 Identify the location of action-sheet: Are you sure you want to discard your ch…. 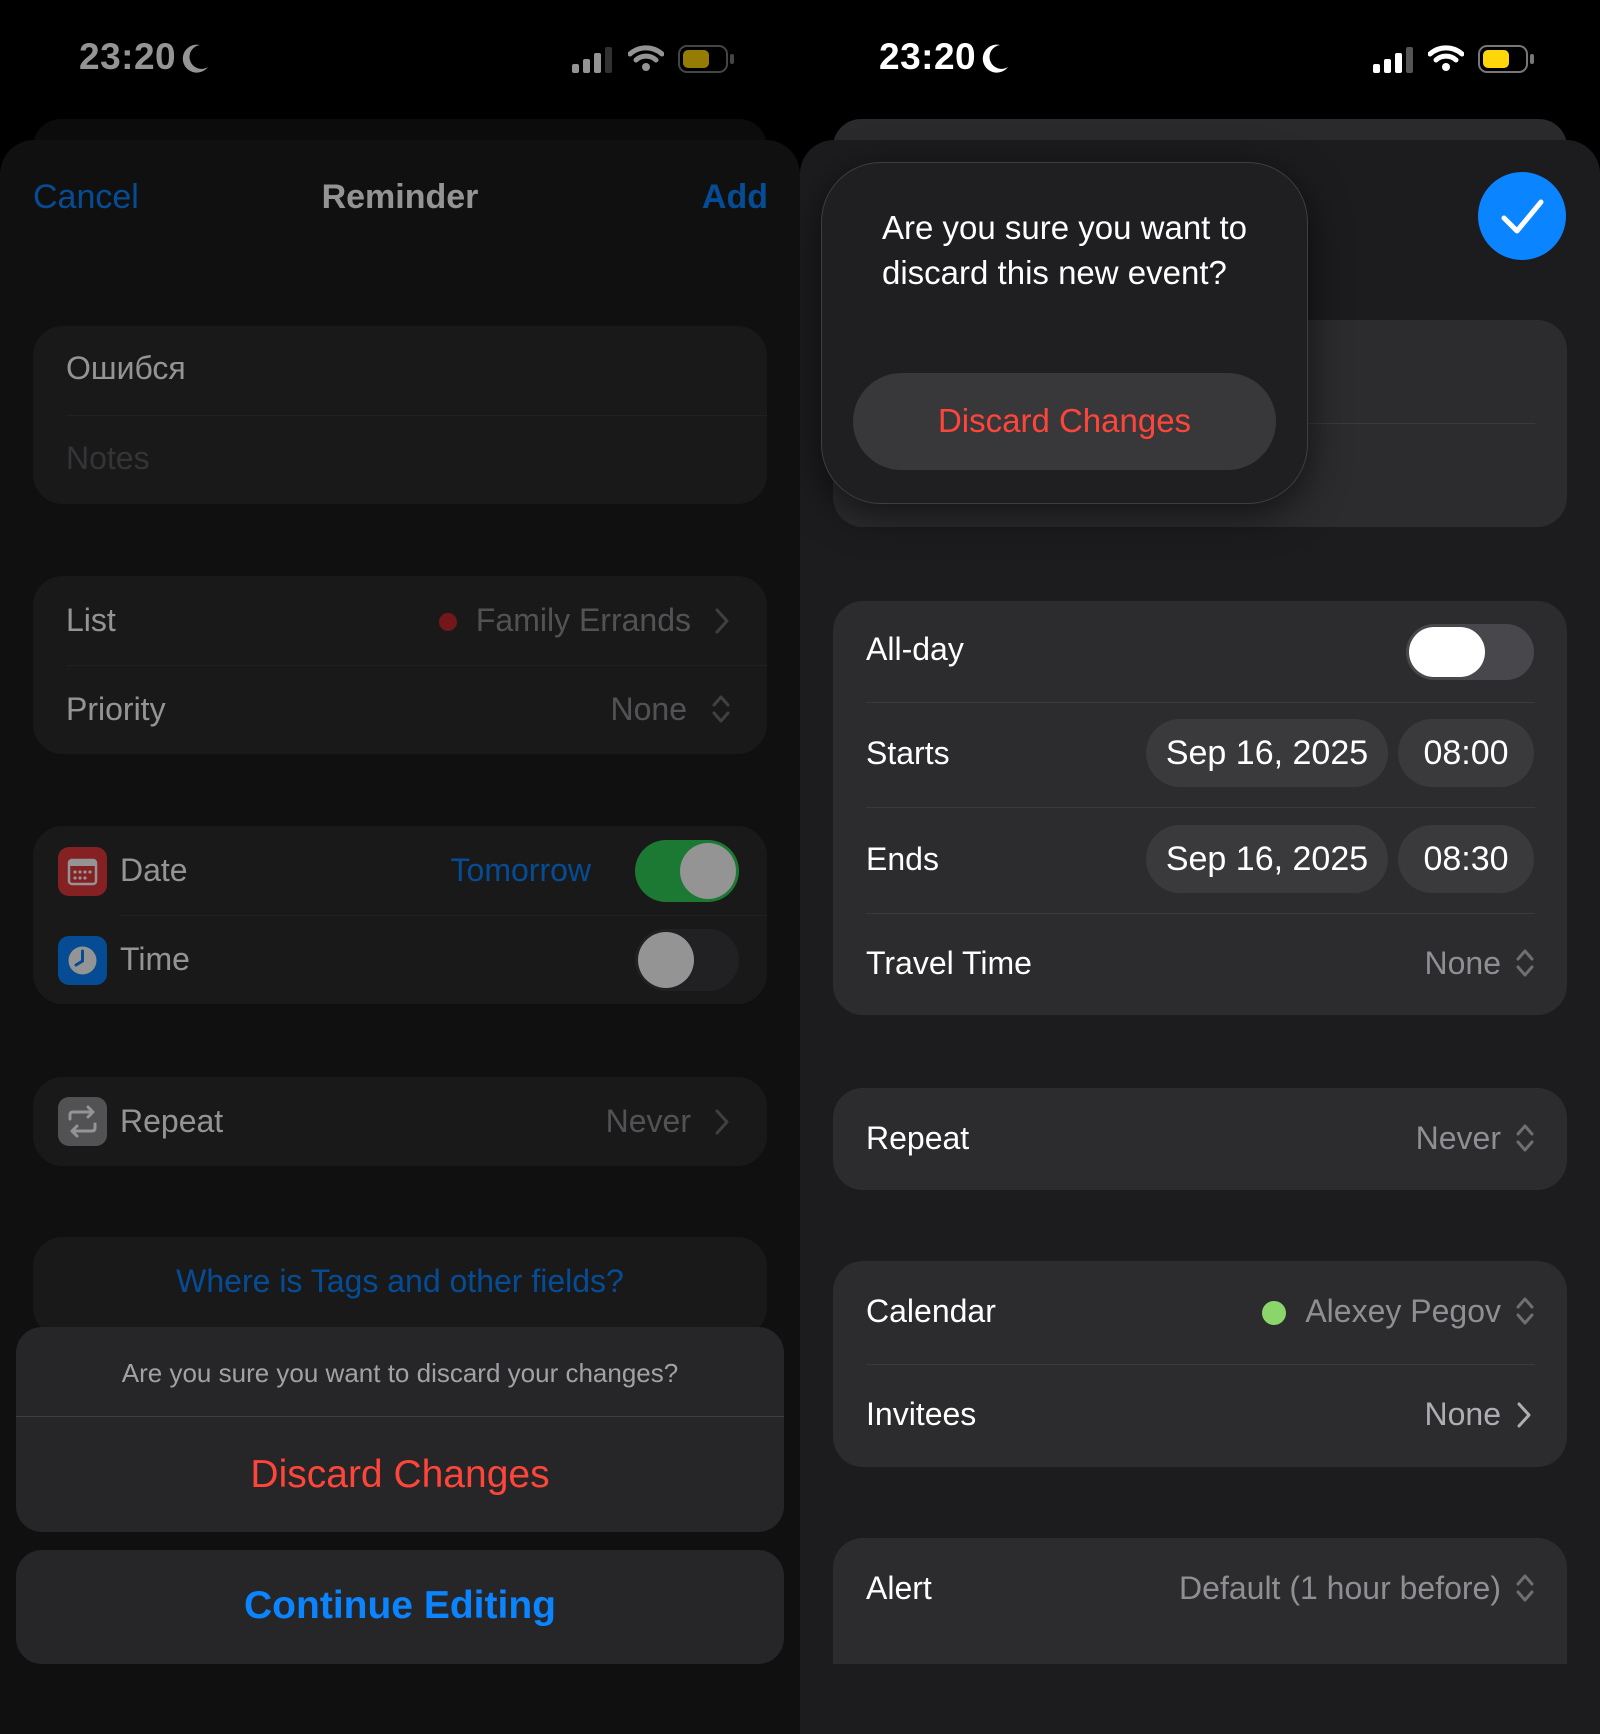
(400, 1429).